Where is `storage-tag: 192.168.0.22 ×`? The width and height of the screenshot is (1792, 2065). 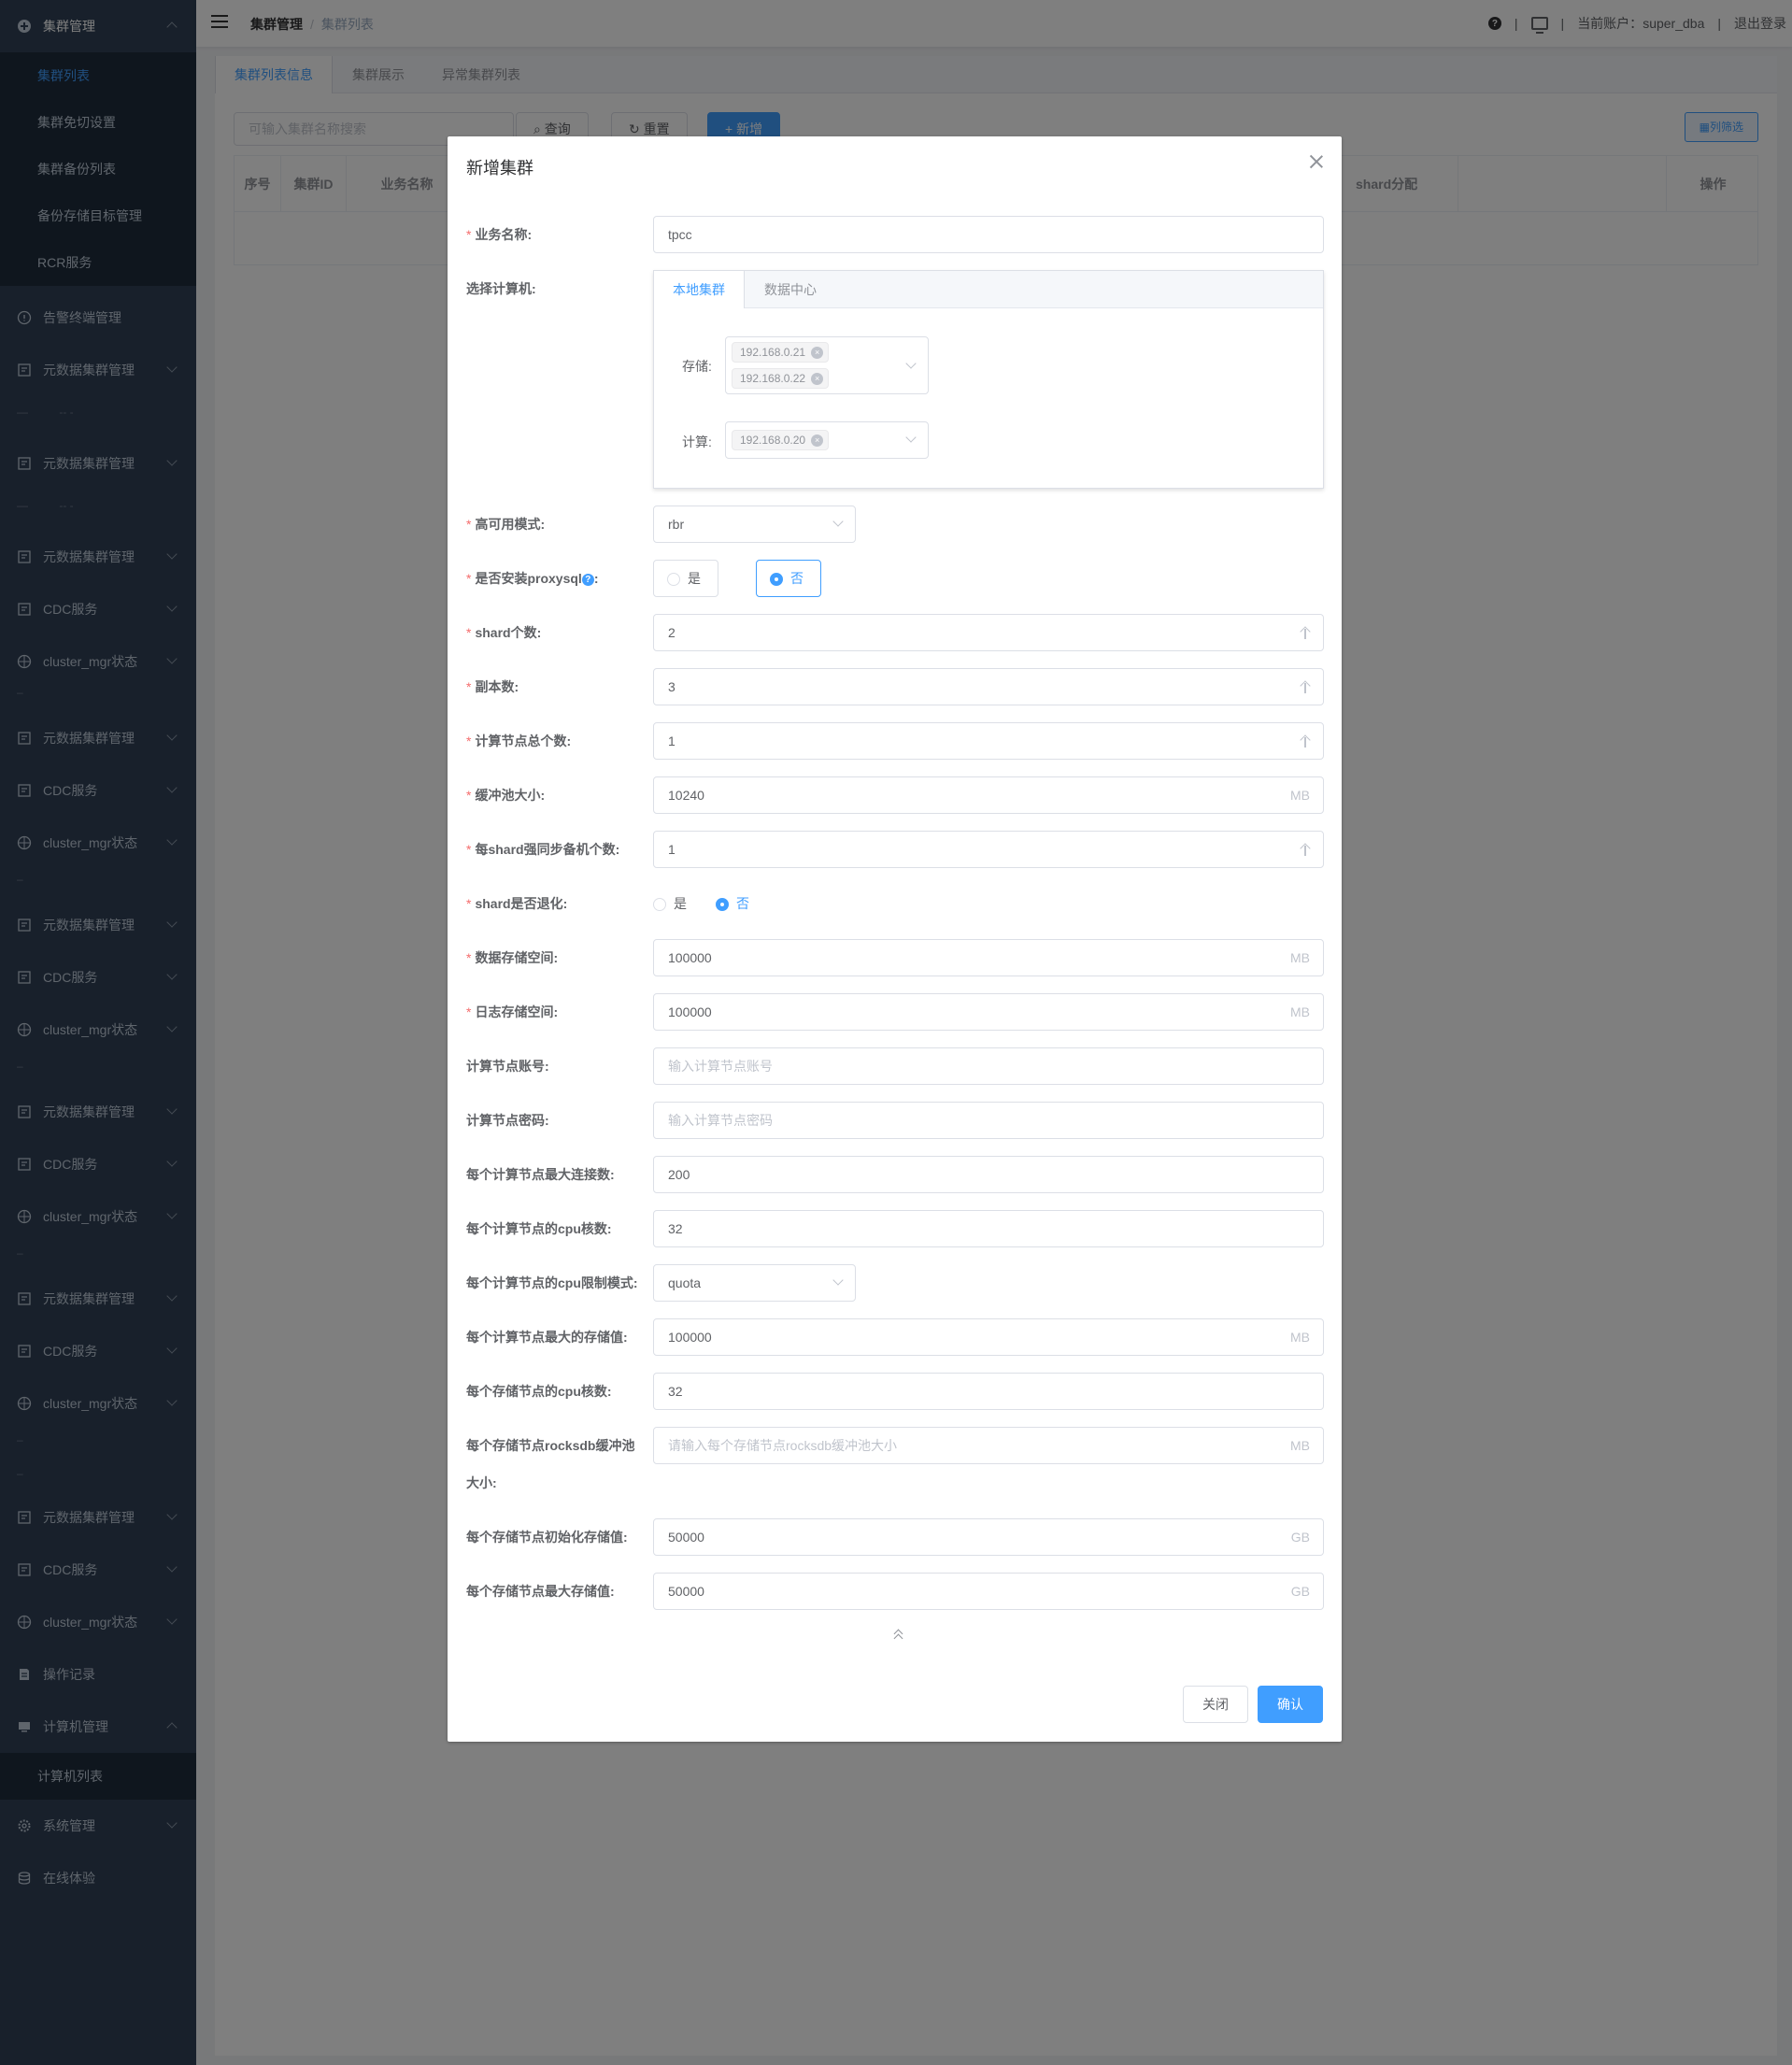 storage-tag: 192.168.0.22 × is located at coordinates (781, 379).